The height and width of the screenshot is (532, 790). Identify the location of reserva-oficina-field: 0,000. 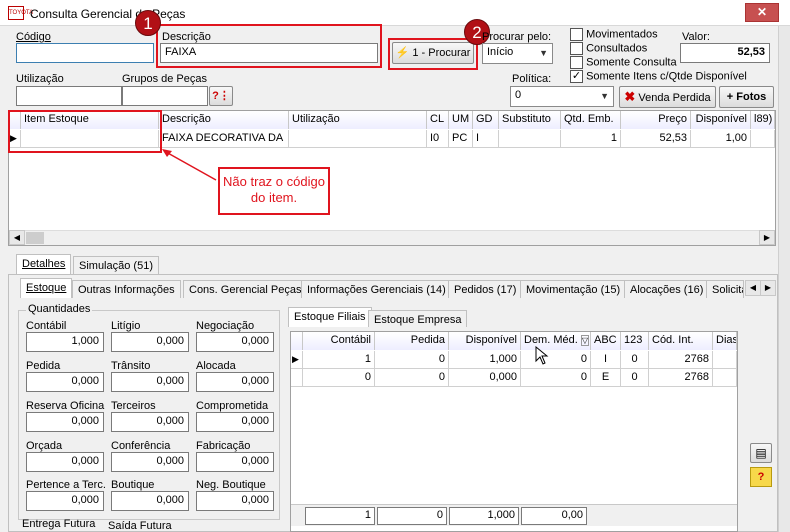
(65, 422).